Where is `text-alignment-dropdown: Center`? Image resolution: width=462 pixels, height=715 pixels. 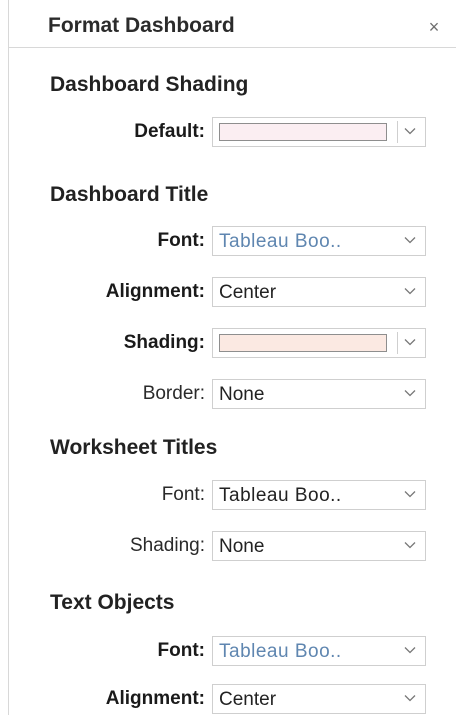 text-alignment-dropdown: Center is located at coordinates (319, 699).